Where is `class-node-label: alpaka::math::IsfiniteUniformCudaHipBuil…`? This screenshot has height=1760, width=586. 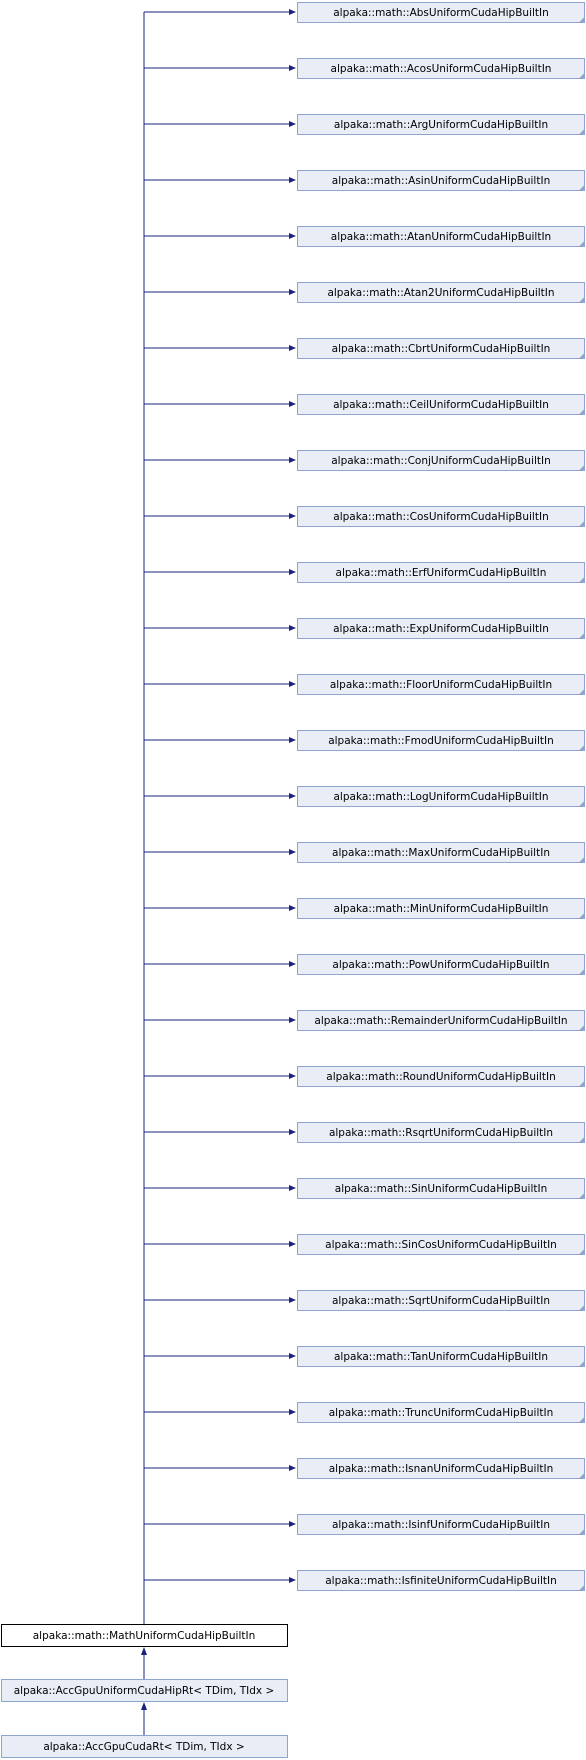
class-node-label: alpaka::math::IsfiniteUniformCudaHipBuil… is located at coordinates (441, 1581).